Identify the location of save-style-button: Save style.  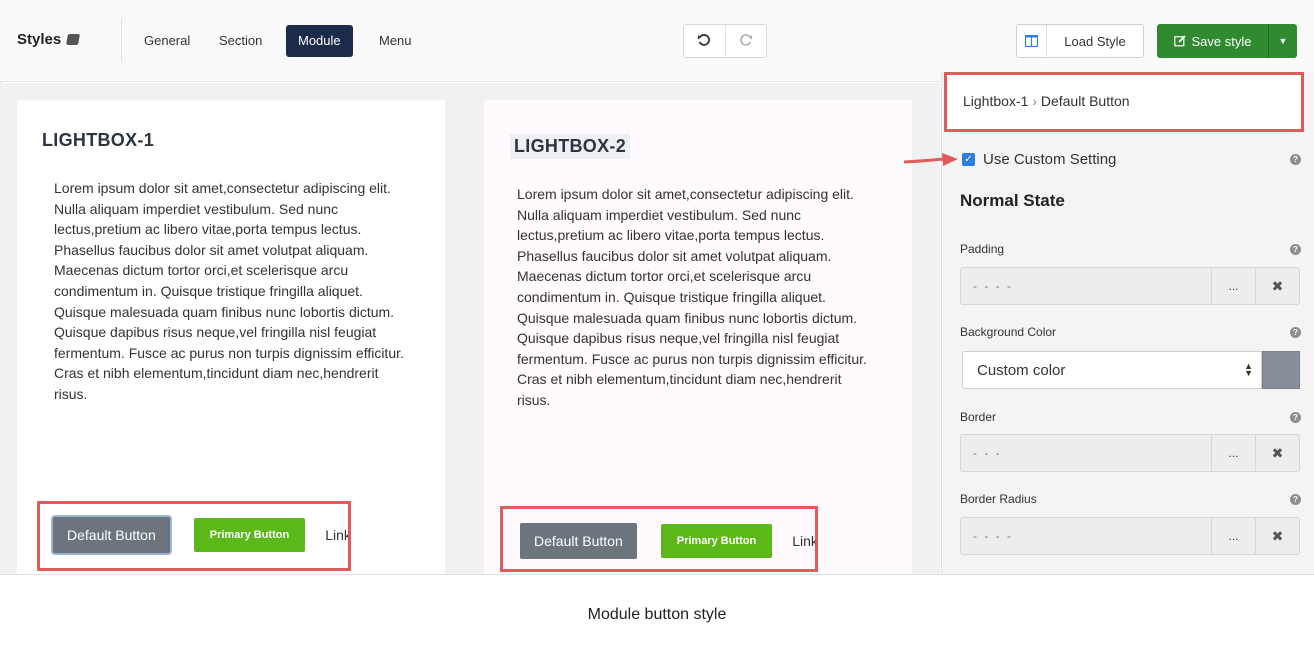
(1213, 41).